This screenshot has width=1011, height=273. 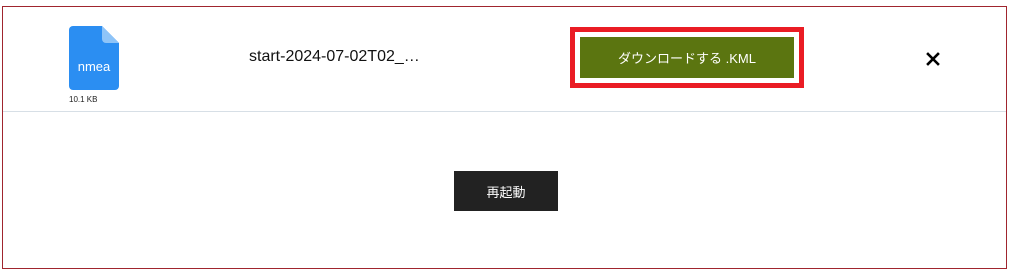 What do you see at coordinates (94, 58) in the screenshot?
I see `file-icon: nmea` at bounding box center [94, 58].